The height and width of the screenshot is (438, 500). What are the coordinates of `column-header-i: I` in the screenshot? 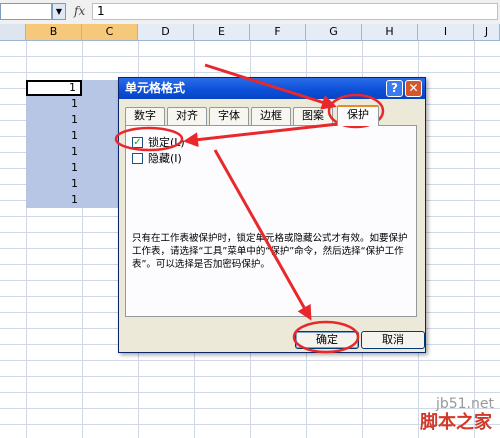 It's located at (446, 32).